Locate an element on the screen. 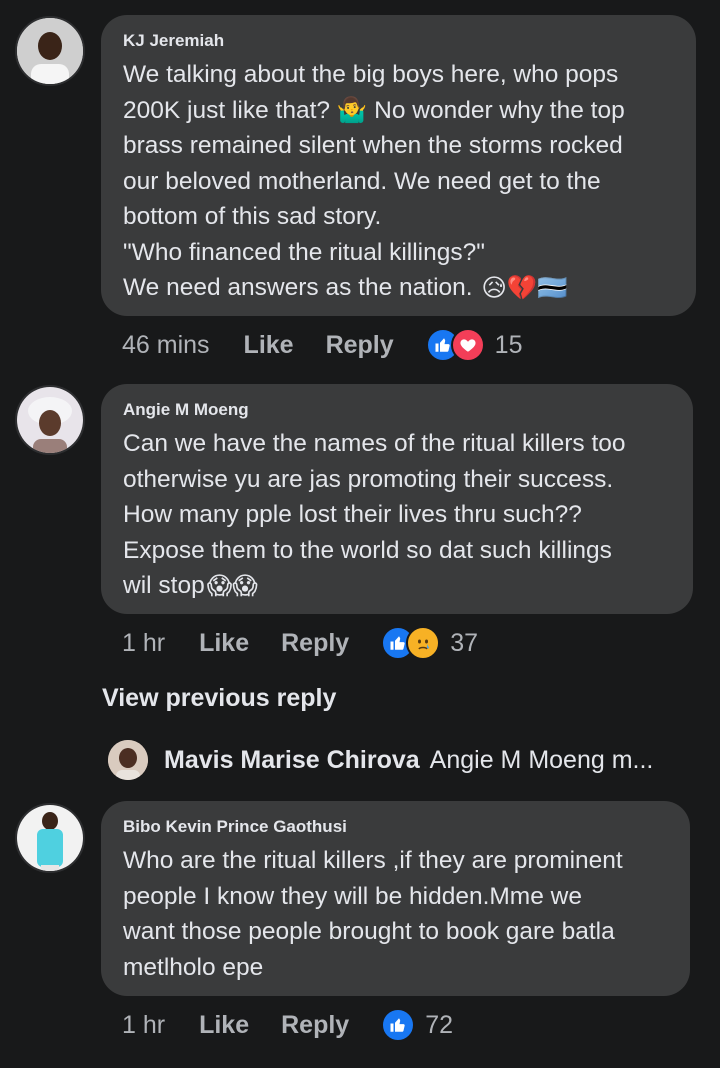  love-reaction-icon is located at coordinates (467, 345).